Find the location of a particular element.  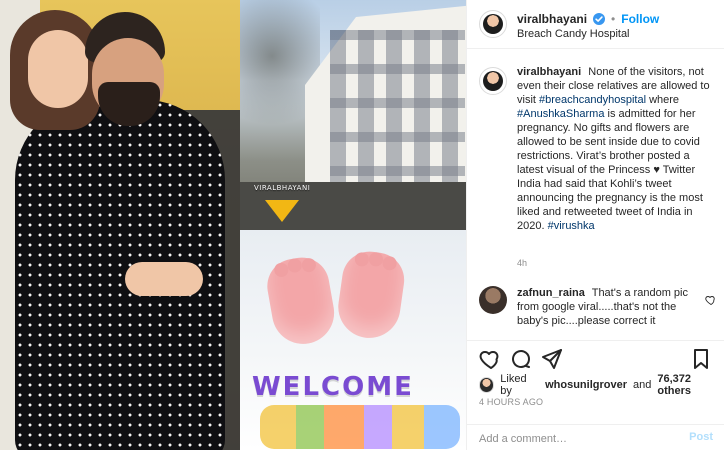

follow-button: Follow is located at coordinates (640, 19).